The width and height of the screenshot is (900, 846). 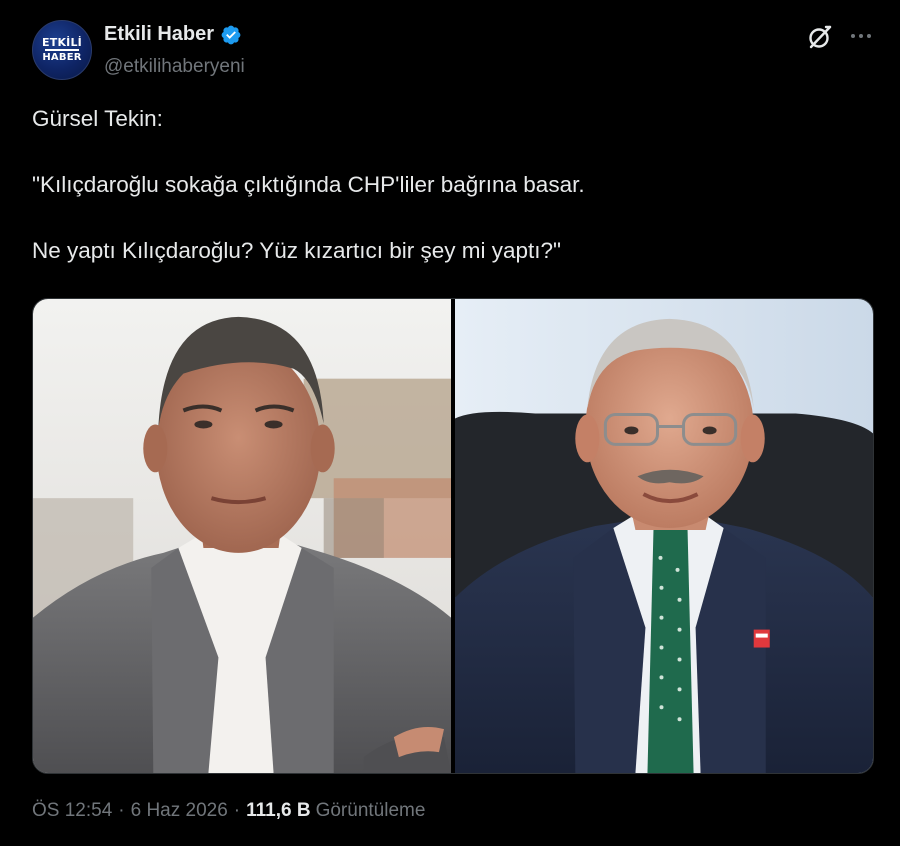 What do you see at coordinates (278, 810) in the screenshot?
I see `views-count: 111,6 B` at bounding box center [278, 810].